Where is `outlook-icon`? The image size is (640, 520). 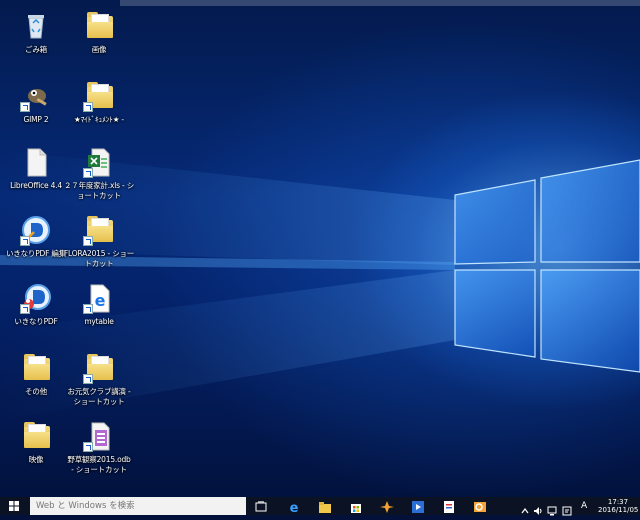 outlook-icon is located at coordinates (480, 506).